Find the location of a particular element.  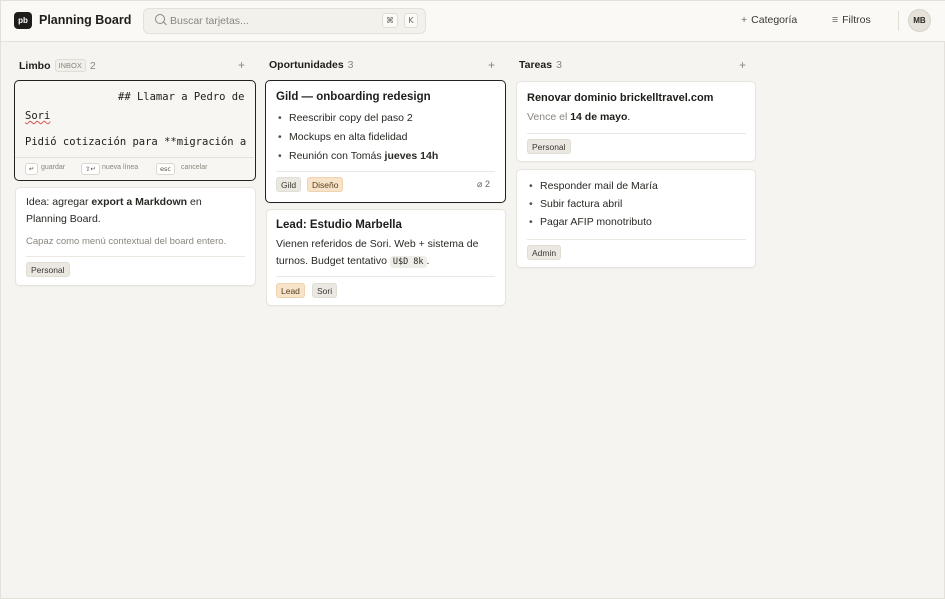

editor-line-1: ## Llamar a Pedro de is located at coordinates (181, 97).